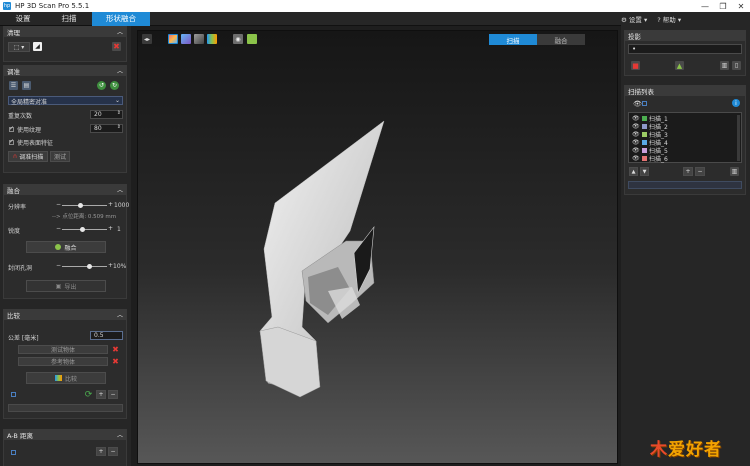 This screenshot has width=750, height=466. What do you see at coordinates (115, 361) in the screenshot?
I see `clear-reference-object-icon: ✖` at bounding box center [115, 361].